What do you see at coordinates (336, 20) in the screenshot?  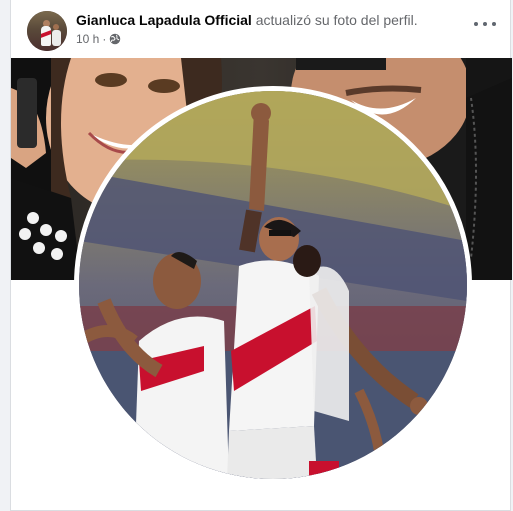 I see `post-action-text: actualizó su foto del perfil.` at bounding box center [336, 20].